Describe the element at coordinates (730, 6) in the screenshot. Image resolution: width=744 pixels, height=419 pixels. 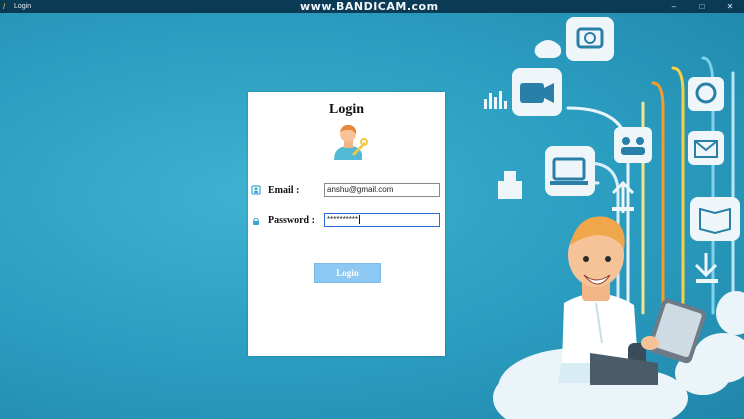
I see `close-button: ✕` at that location.